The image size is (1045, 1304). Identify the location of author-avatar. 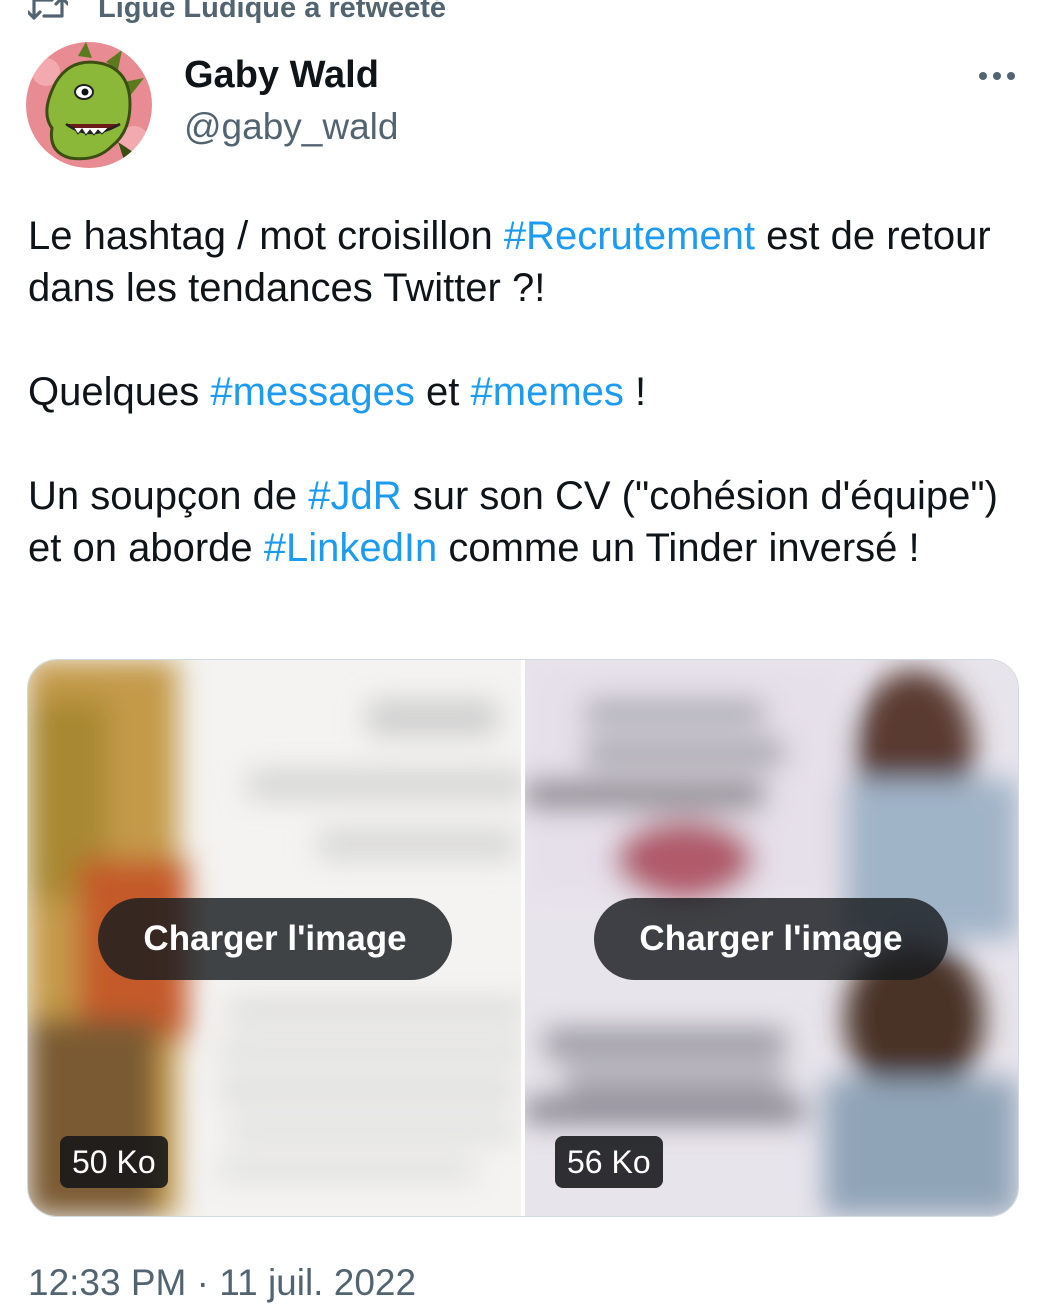
(89, 105).